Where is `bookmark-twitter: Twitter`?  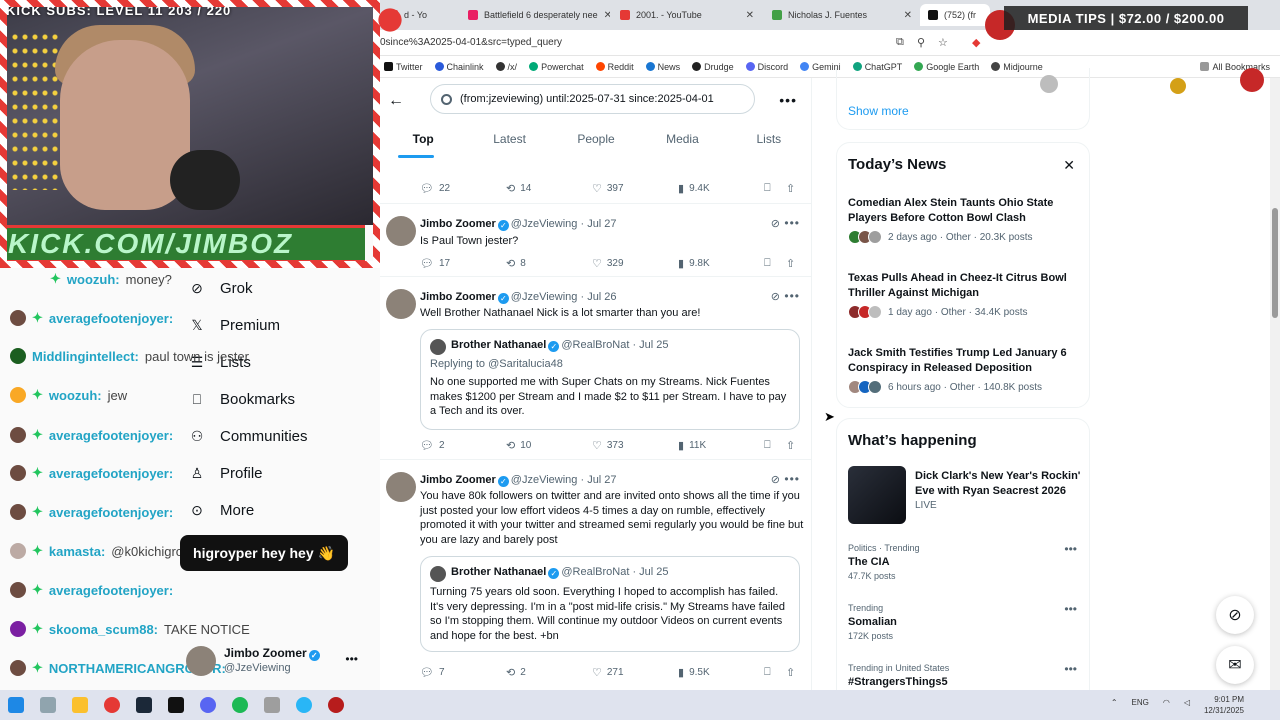 bookmark-twitter: Twitter is located at coordinates (403, 67).